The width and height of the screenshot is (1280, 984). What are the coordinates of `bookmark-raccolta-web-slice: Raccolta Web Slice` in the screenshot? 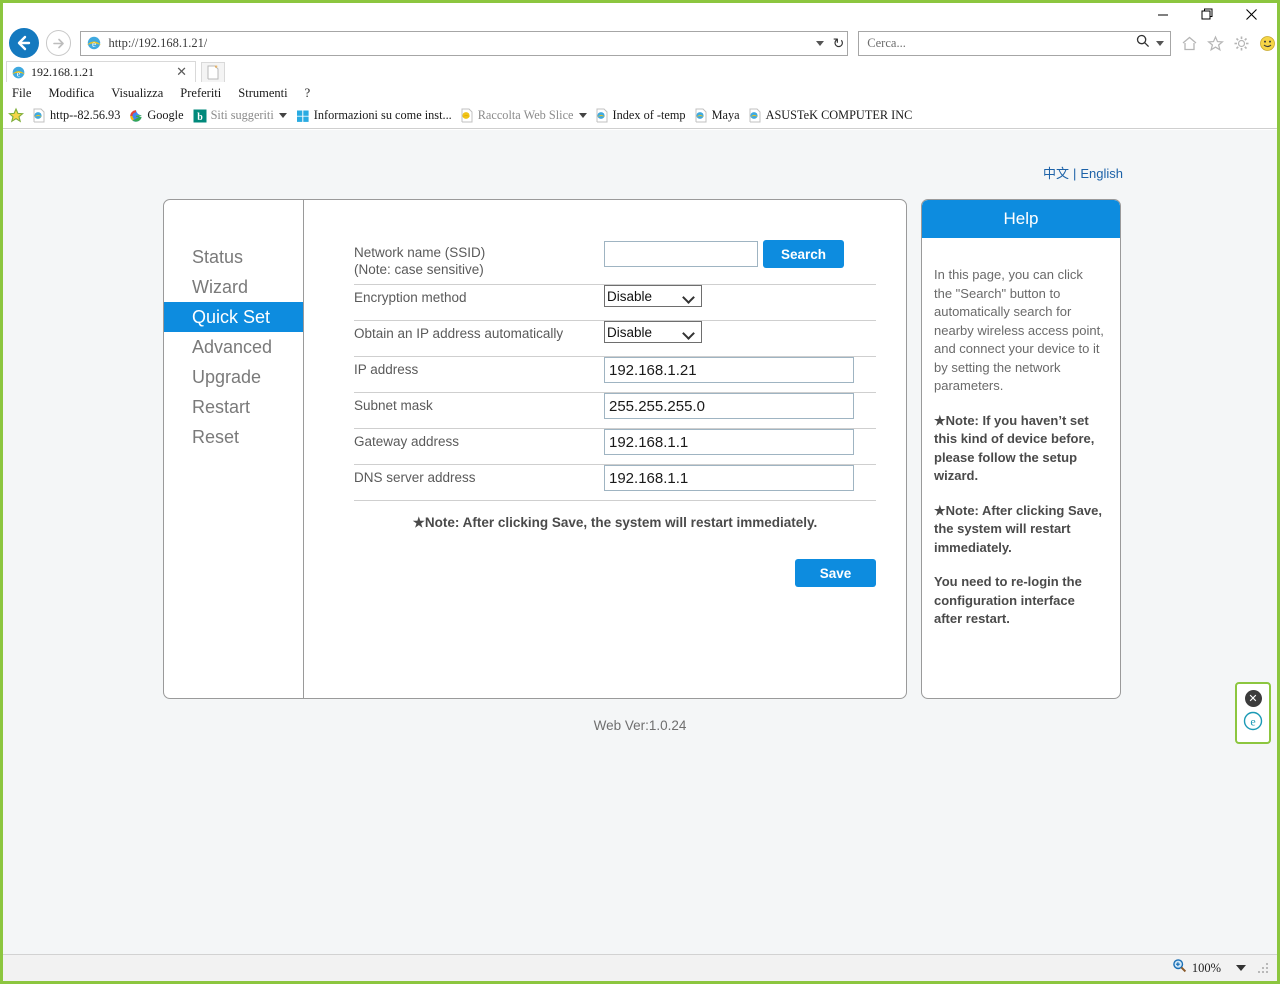 It's located at (524, 115).